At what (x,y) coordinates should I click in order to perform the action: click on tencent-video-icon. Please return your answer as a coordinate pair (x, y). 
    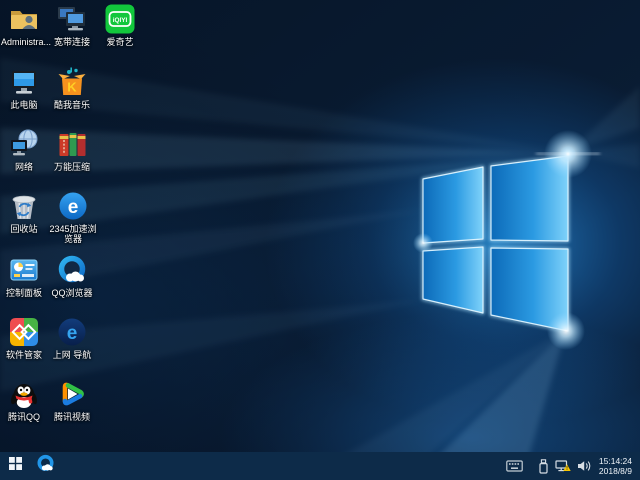
    Looking at the image, I should click on (72, 394).